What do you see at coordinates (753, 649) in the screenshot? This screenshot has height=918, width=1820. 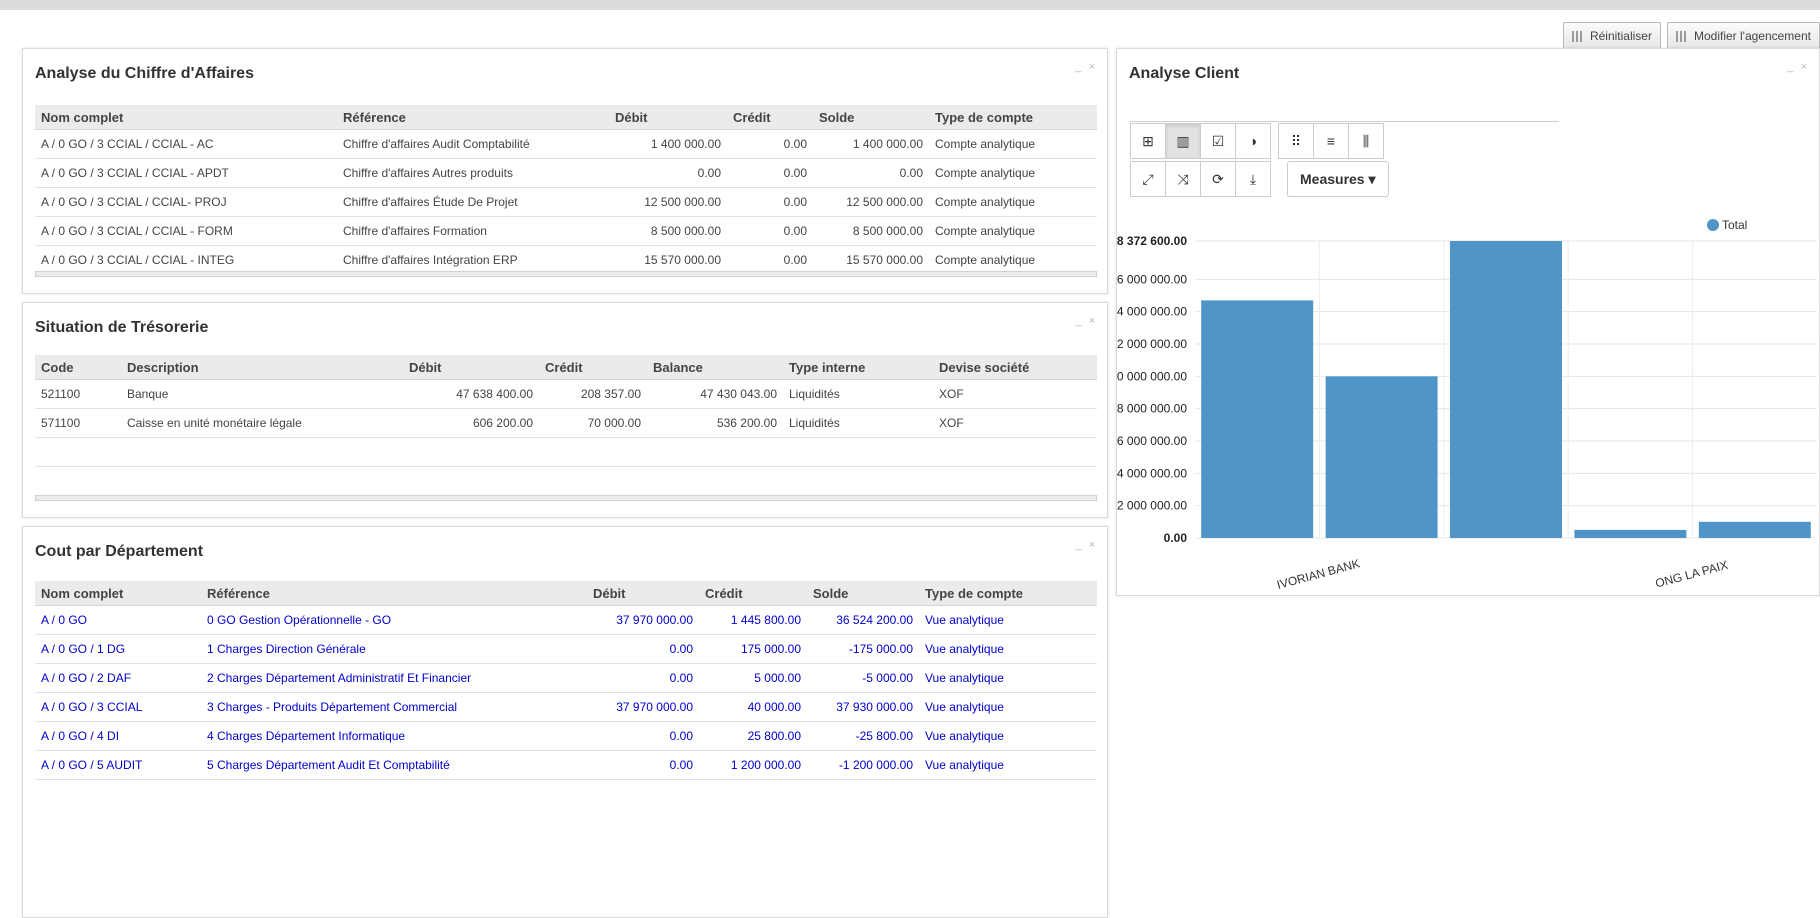 I see `cell-credit: 175 000.00` at bounding box center [753, 649].